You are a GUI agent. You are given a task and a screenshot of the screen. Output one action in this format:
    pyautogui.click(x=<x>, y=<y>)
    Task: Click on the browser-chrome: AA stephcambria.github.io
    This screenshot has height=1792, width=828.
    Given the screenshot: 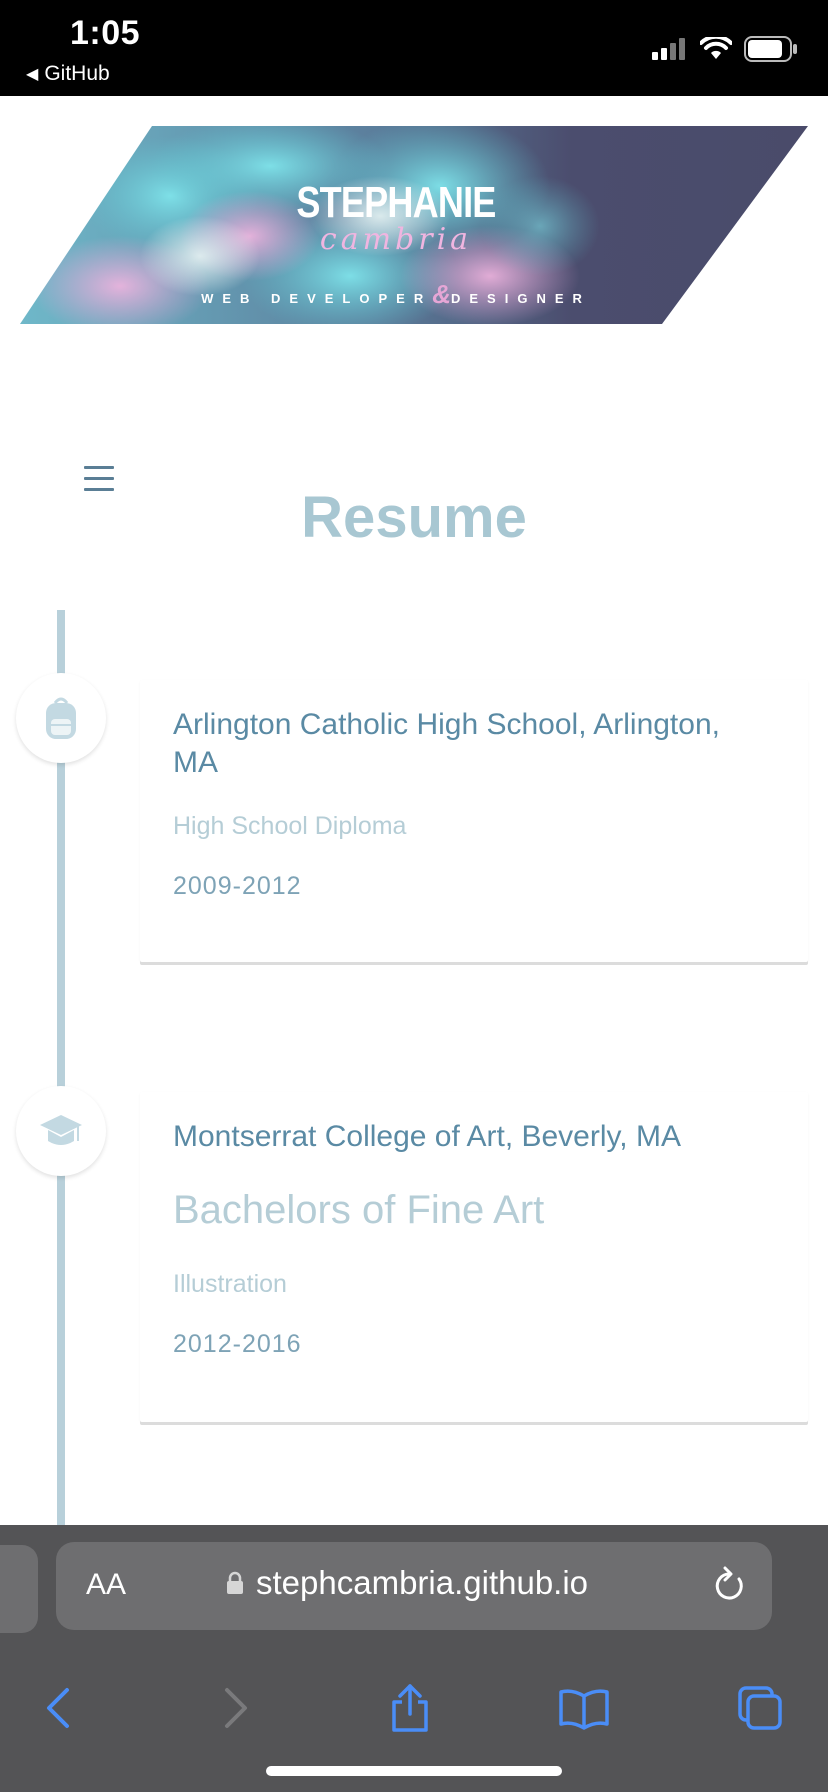 What is the action you would take?
    pyautogui.click(x=414, y=1658)
    